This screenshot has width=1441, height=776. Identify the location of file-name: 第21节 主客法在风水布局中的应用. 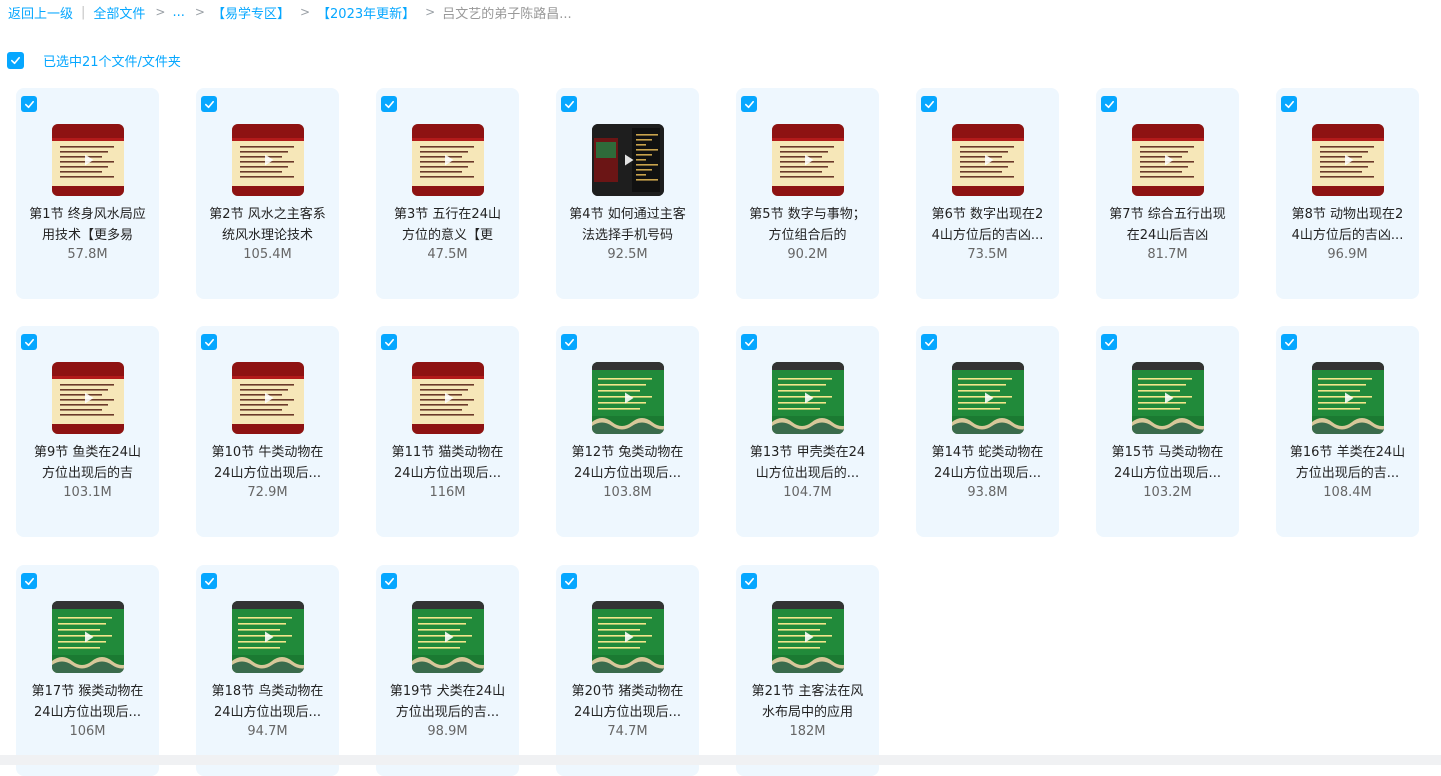
(807, 702).